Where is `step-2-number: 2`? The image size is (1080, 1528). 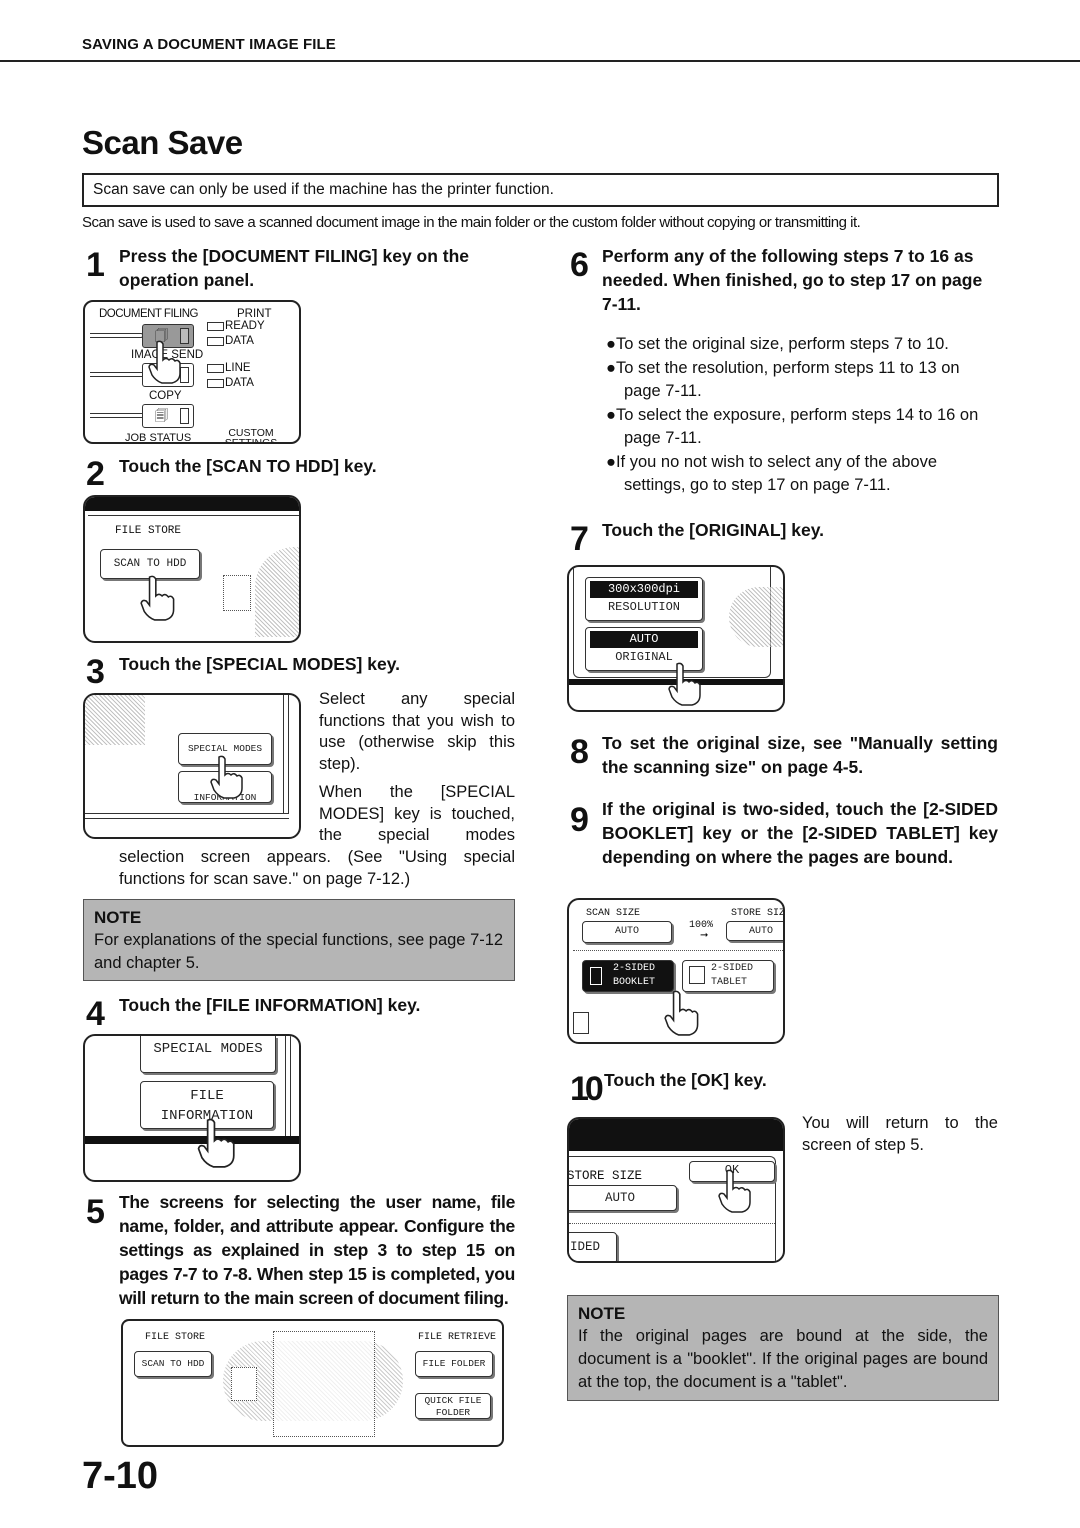
step-2-number: 2 is located at coordinates (95, 474).